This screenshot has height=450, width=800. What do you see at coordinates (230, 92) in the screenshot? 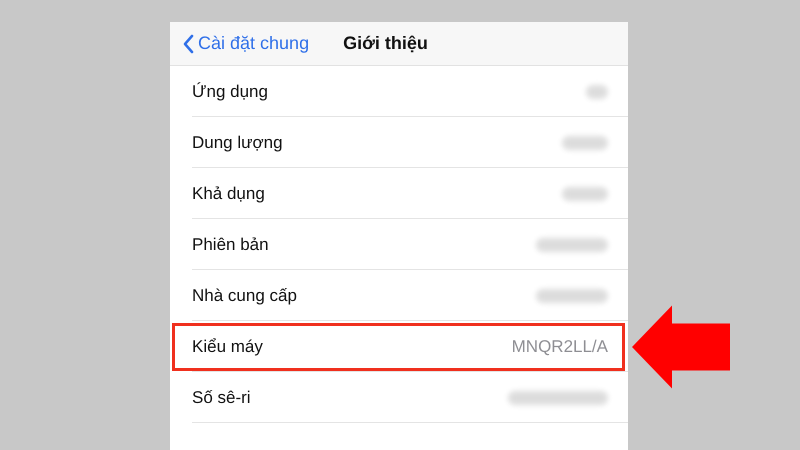
I see `row-label: Ứng dụng` at bounding box center [230, 92].